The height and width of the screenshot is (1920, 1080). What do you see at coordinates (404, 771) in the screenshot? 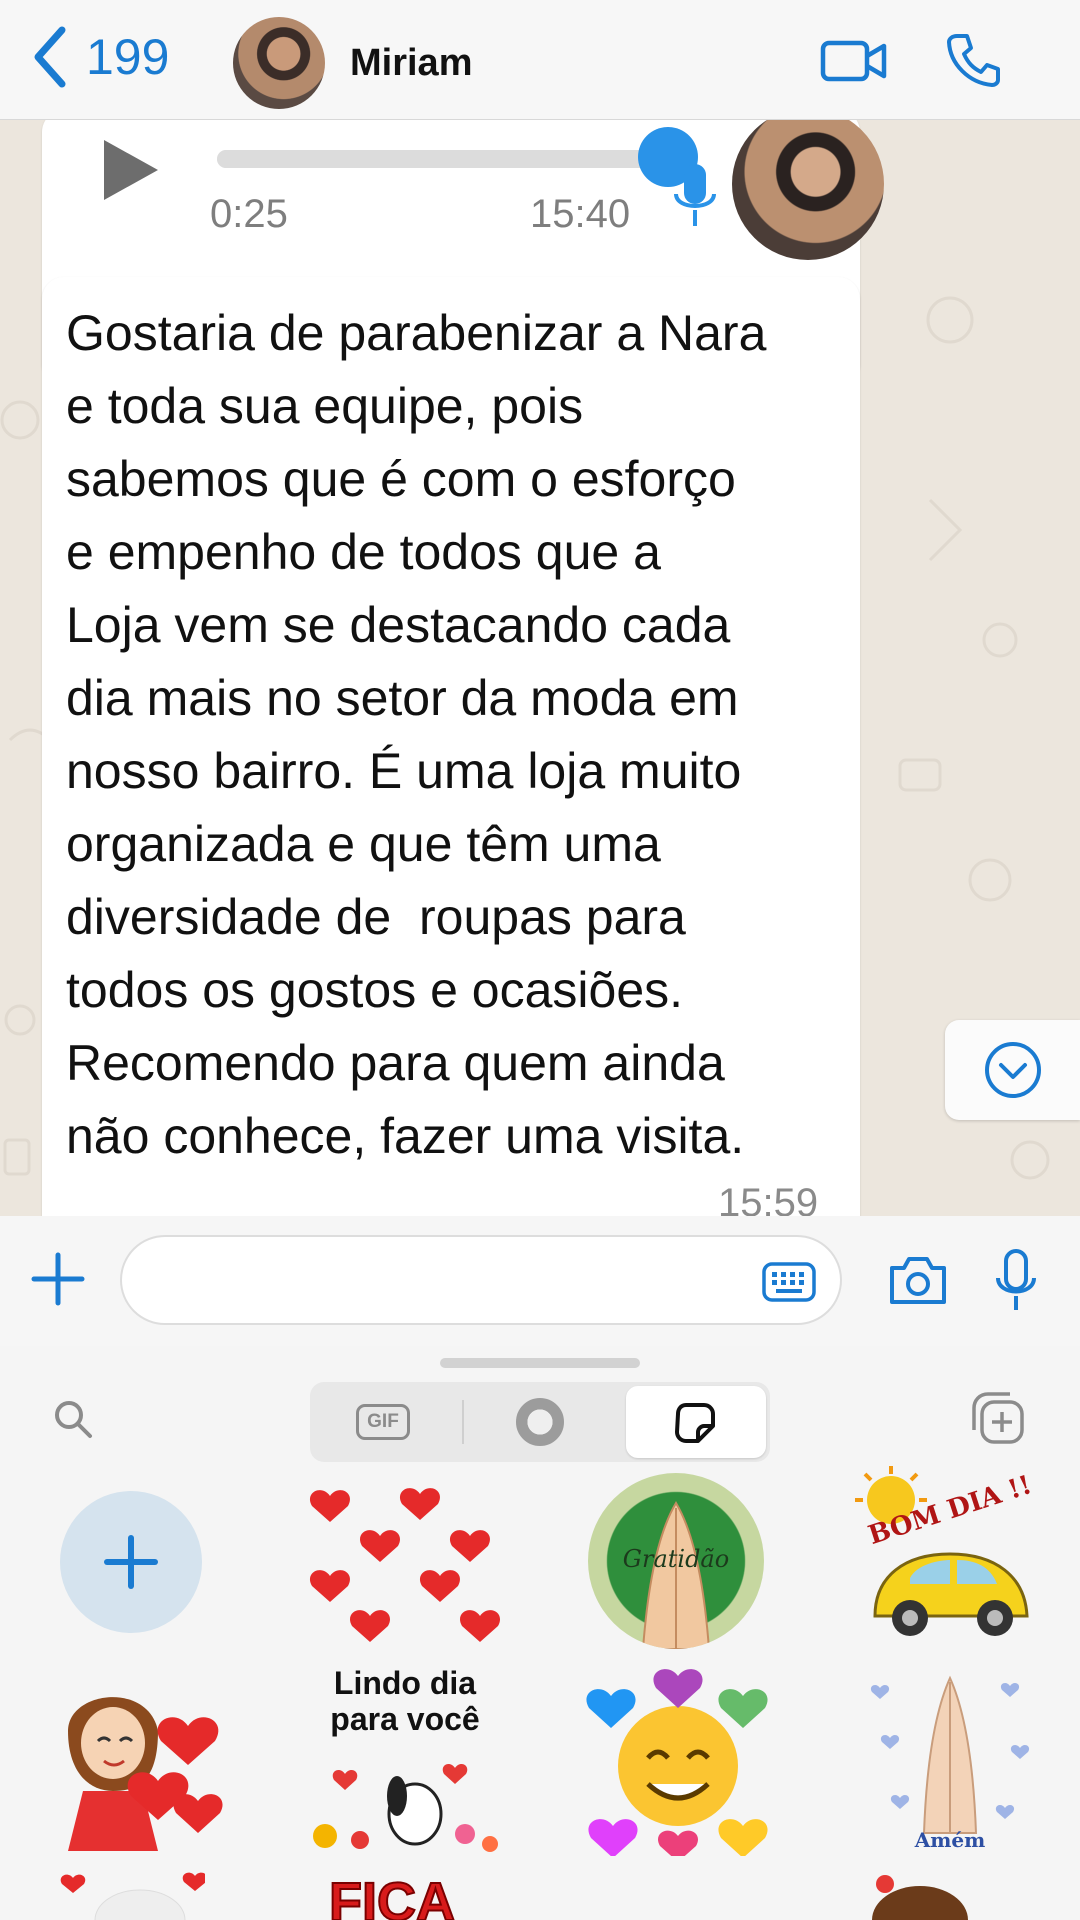
I see `message-line: nosso bairro. É uma loja muito` at bounding box center [404, 771].